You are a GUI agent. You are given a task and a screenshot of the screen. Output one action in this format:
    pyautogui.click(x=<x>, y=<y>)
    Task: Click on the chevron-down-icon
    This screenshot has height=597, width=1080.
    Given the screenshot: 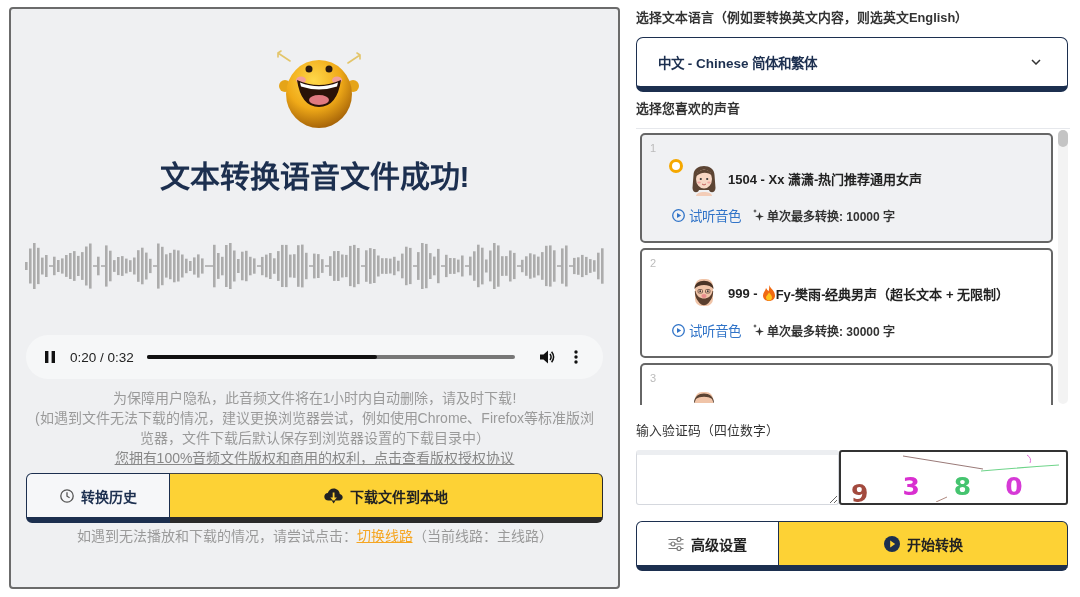 What is the action you would take?
    pyautogui.click(x=1036, y=62)
    